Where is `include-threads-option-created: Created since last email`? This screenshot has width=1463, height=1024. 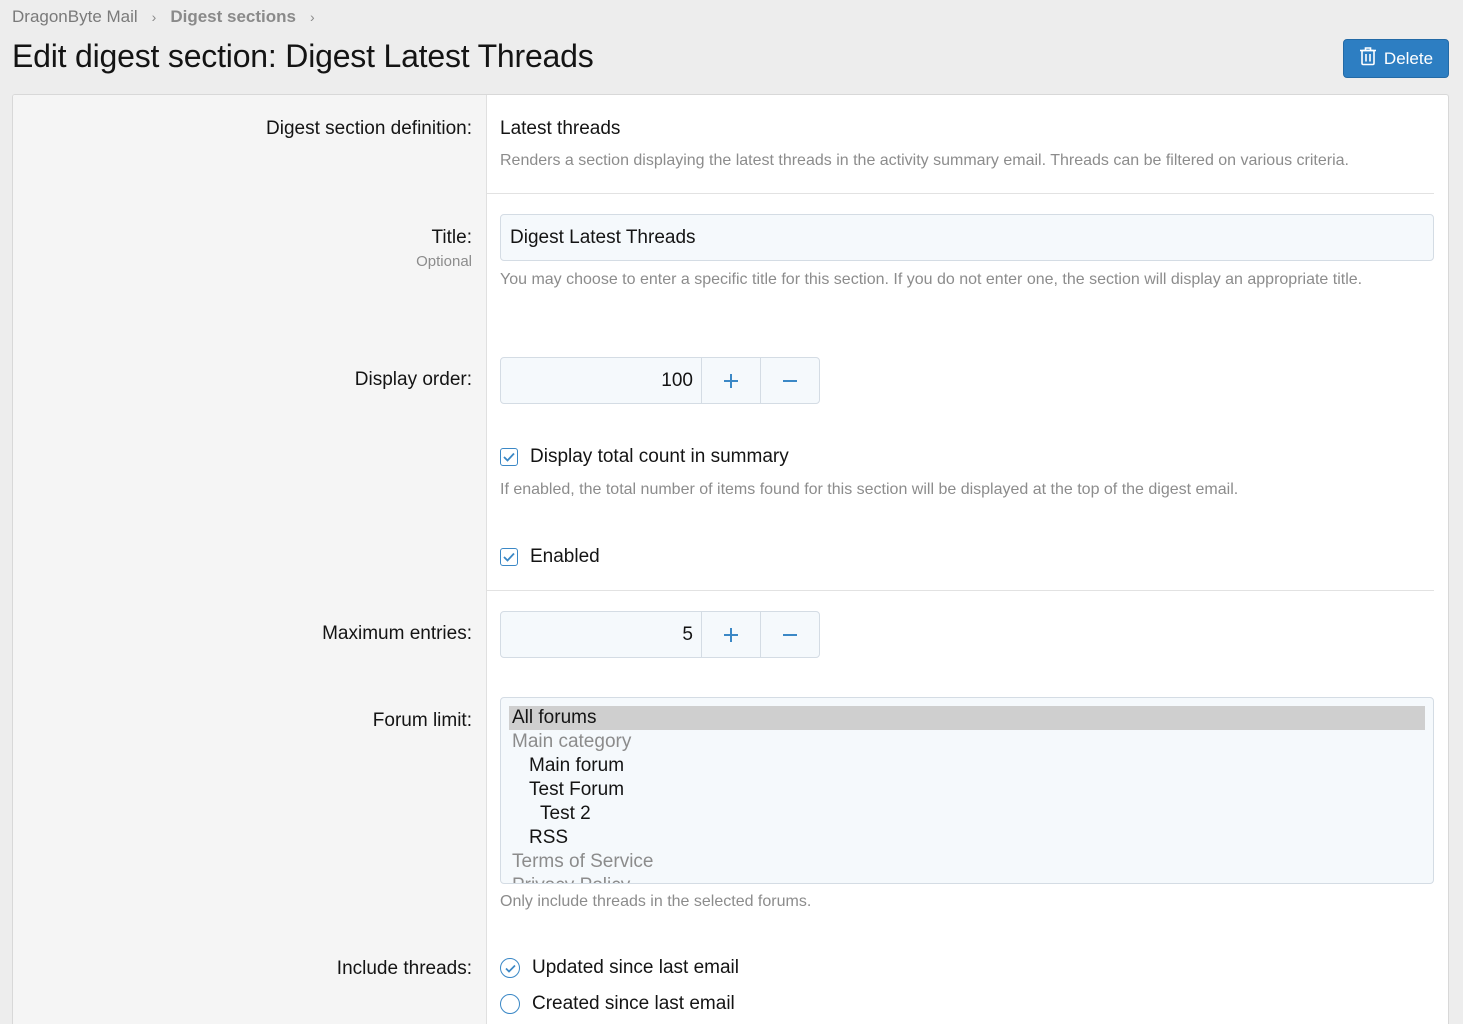
include-threads-option-created: Created since last email is located at coordinates (617, 1004).